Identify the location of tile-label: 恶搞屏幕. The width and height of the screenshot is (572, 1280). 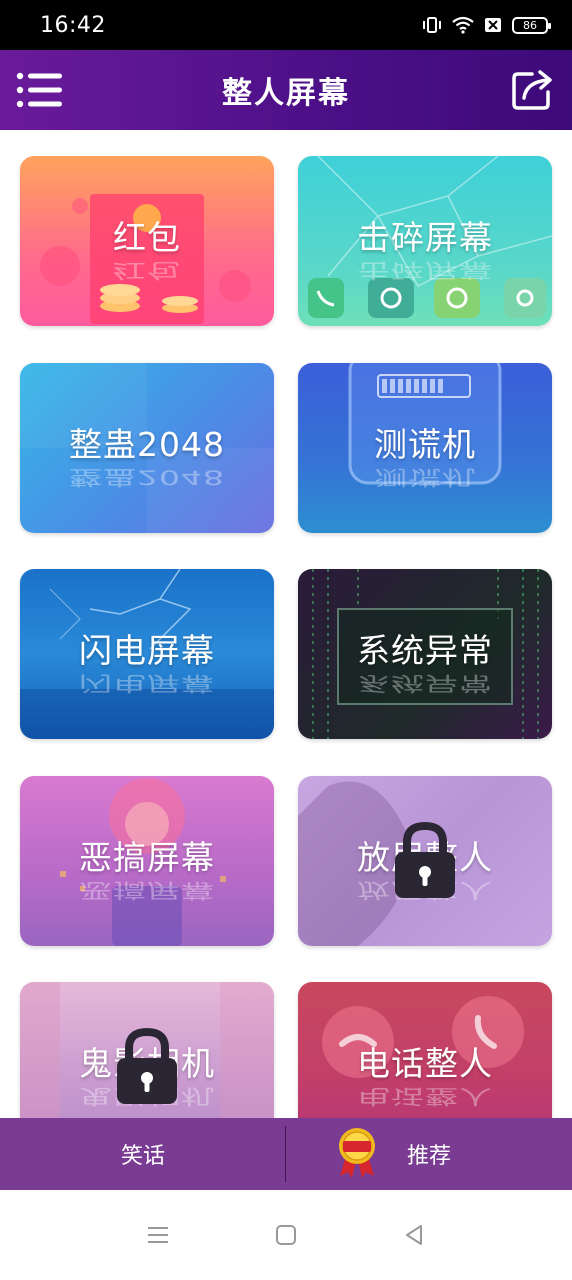
(147, 857).